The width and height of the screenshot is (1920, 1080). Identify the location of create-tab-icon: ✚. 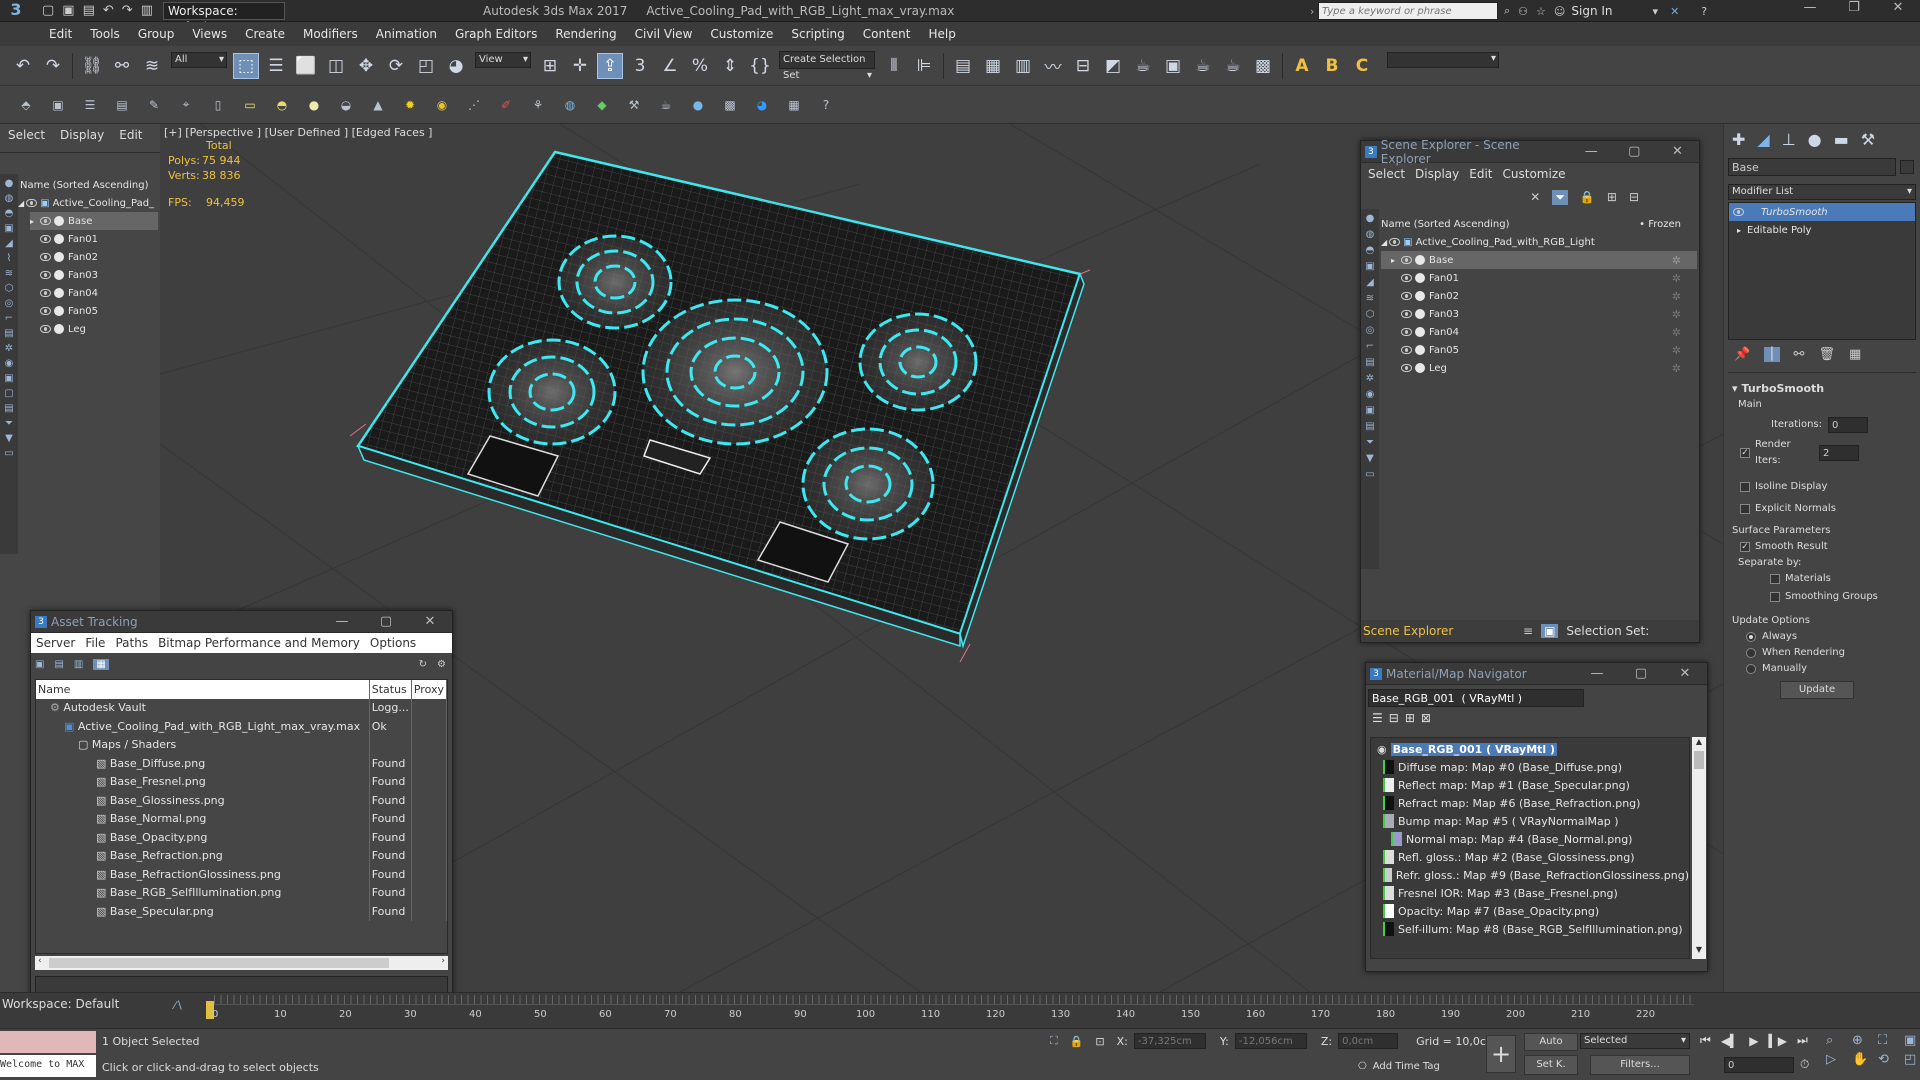
(1738, 139).